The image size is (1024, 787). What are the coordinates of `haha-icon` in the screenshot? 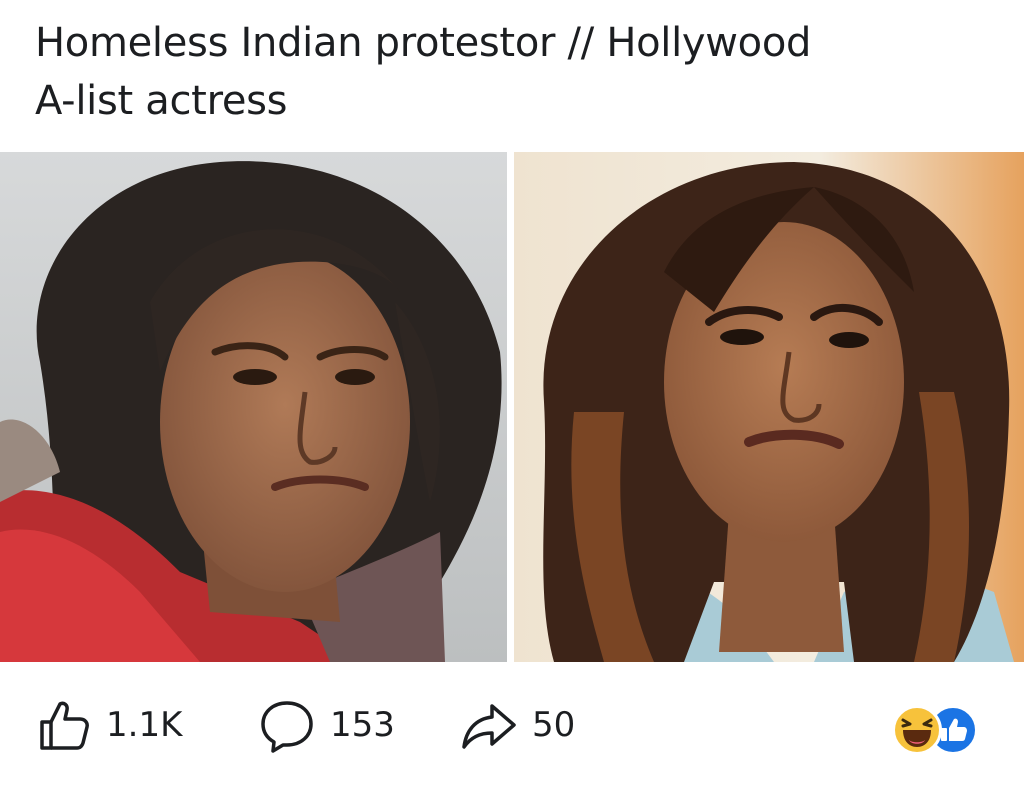 It's located at (917, 730).